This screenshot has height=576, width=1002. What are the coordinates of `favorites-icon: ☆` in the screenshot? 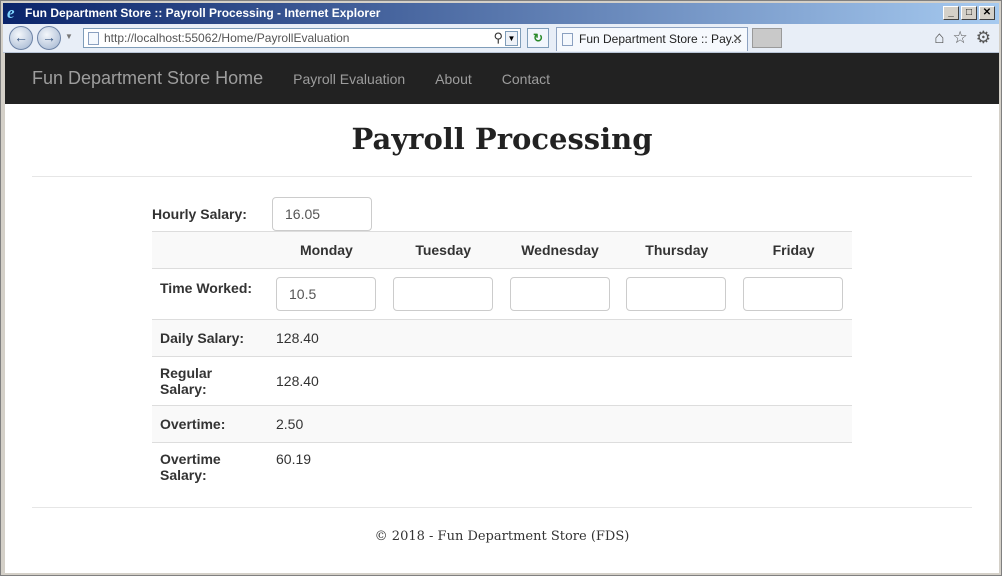 It's located at (960, 38).